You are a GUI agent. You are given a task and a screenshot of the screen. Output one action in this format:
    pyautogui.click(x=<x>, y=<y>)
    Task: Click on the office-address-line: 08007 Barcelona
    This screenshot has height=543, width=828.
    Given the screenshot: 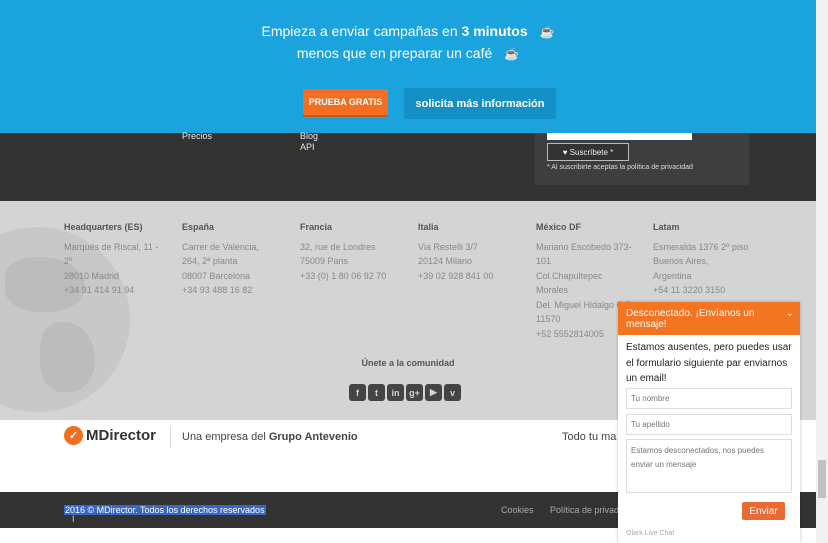 What is the action you would take?
    pyautogui.click(x=216, y=275)
    